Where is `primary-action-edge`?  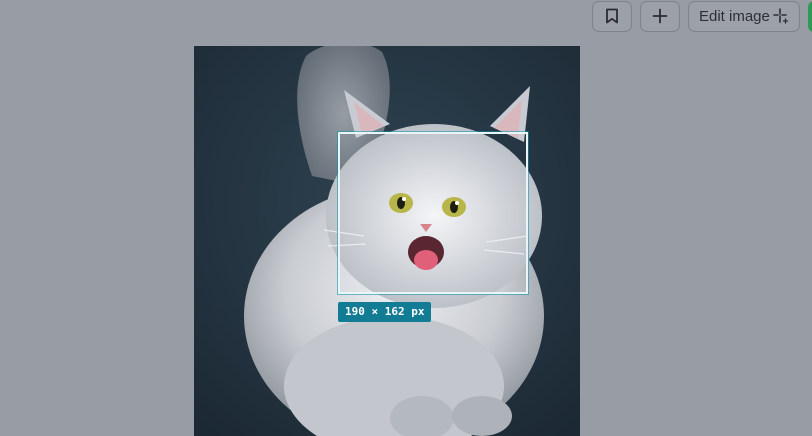
primary-action-edge is located at coordinates (810, 16).